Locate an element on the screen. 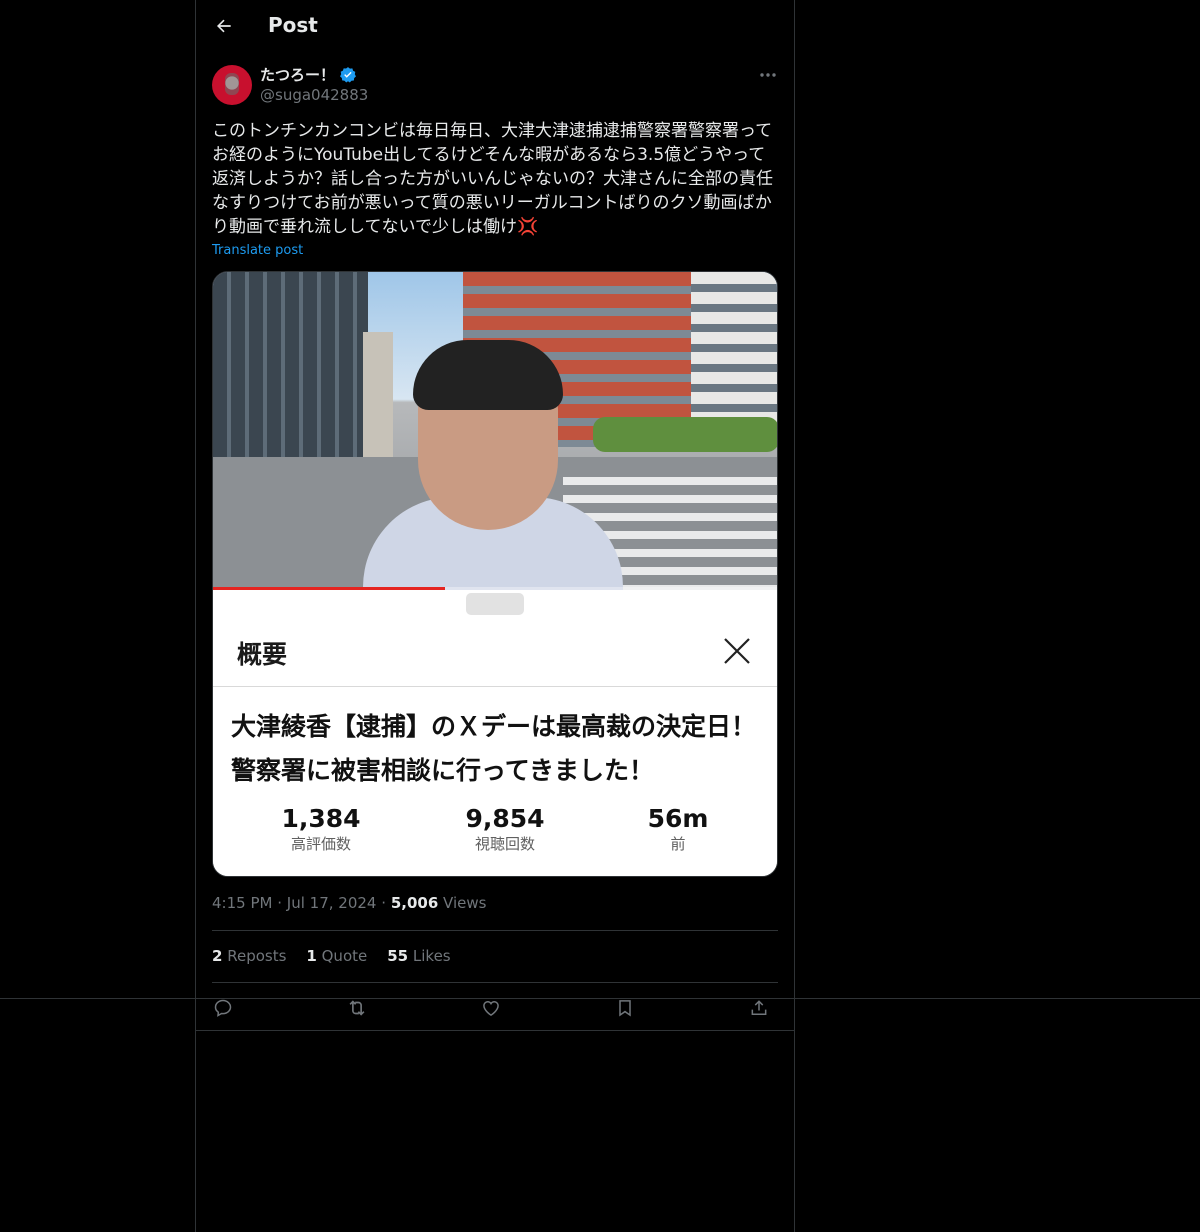 The image size is (1200, 1232). bookmark-button is located at coordinates (625, 1008).